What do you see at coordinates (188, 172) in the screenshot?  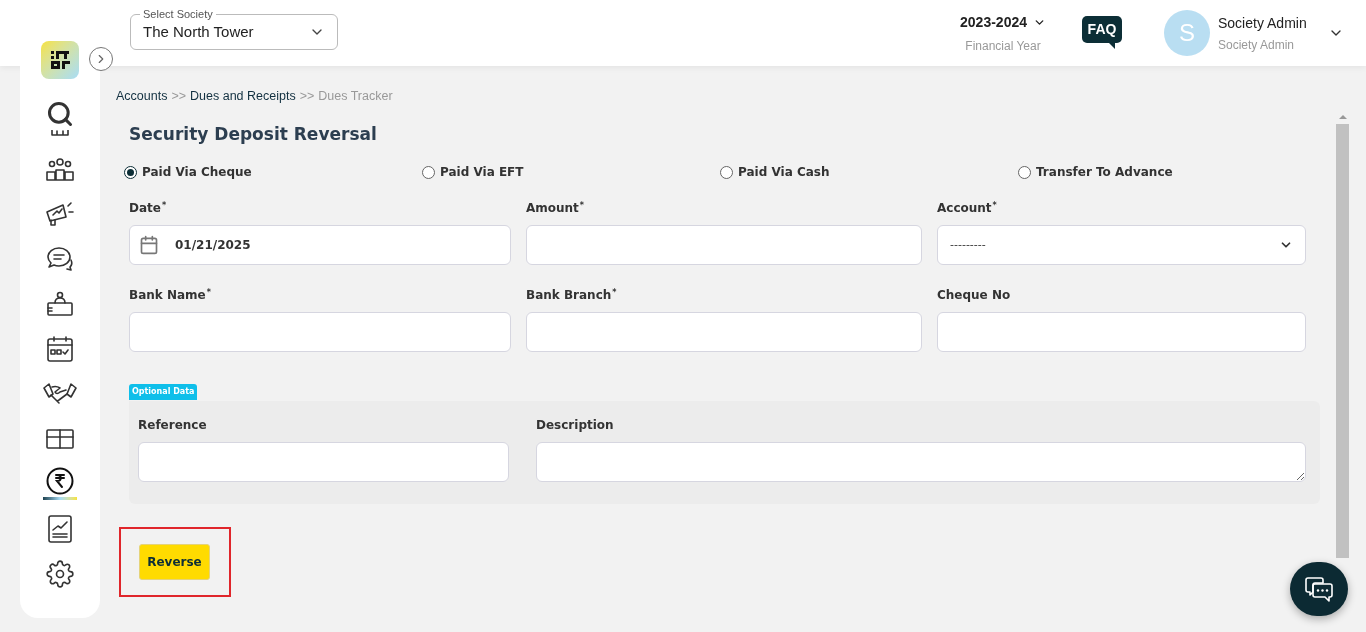 I see `radio-option: Paid Via Cheque` at bounding box center [188, 172].